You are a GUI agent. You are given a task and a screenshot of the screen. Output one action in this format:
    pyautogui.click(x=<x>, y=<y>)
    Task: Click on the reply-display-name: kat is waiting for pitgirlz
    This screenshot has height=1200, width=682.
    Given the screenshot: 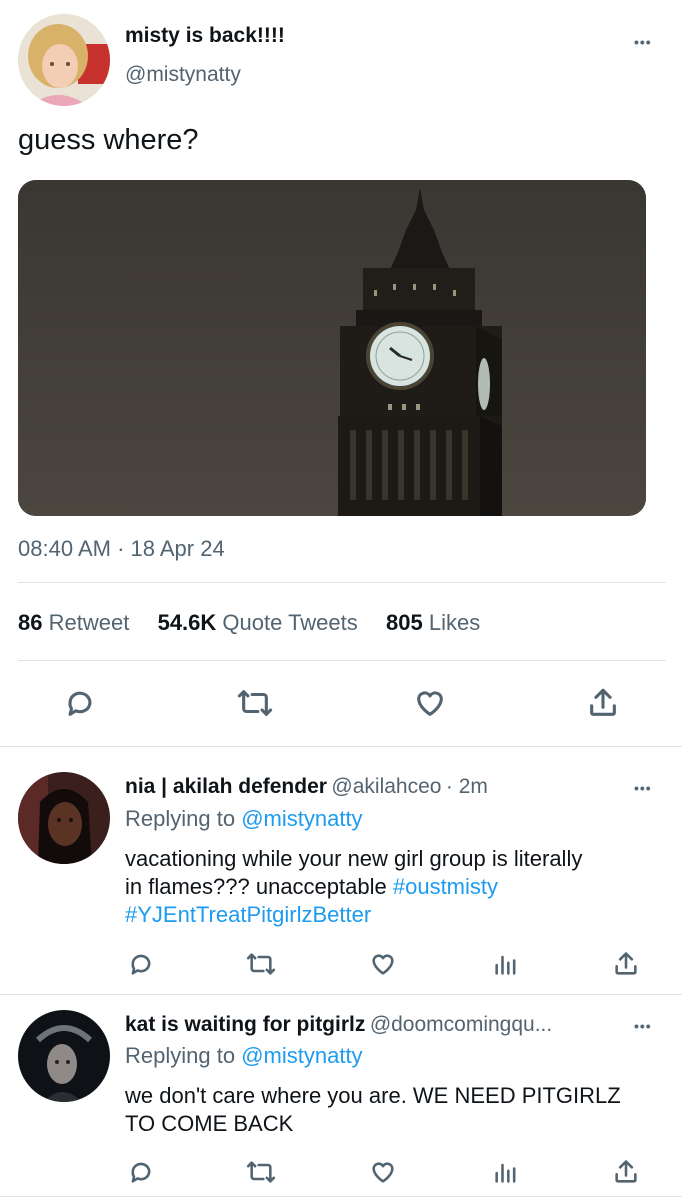 What is the action you would take?
    pyautogui.click(x=245, y=1024)
    